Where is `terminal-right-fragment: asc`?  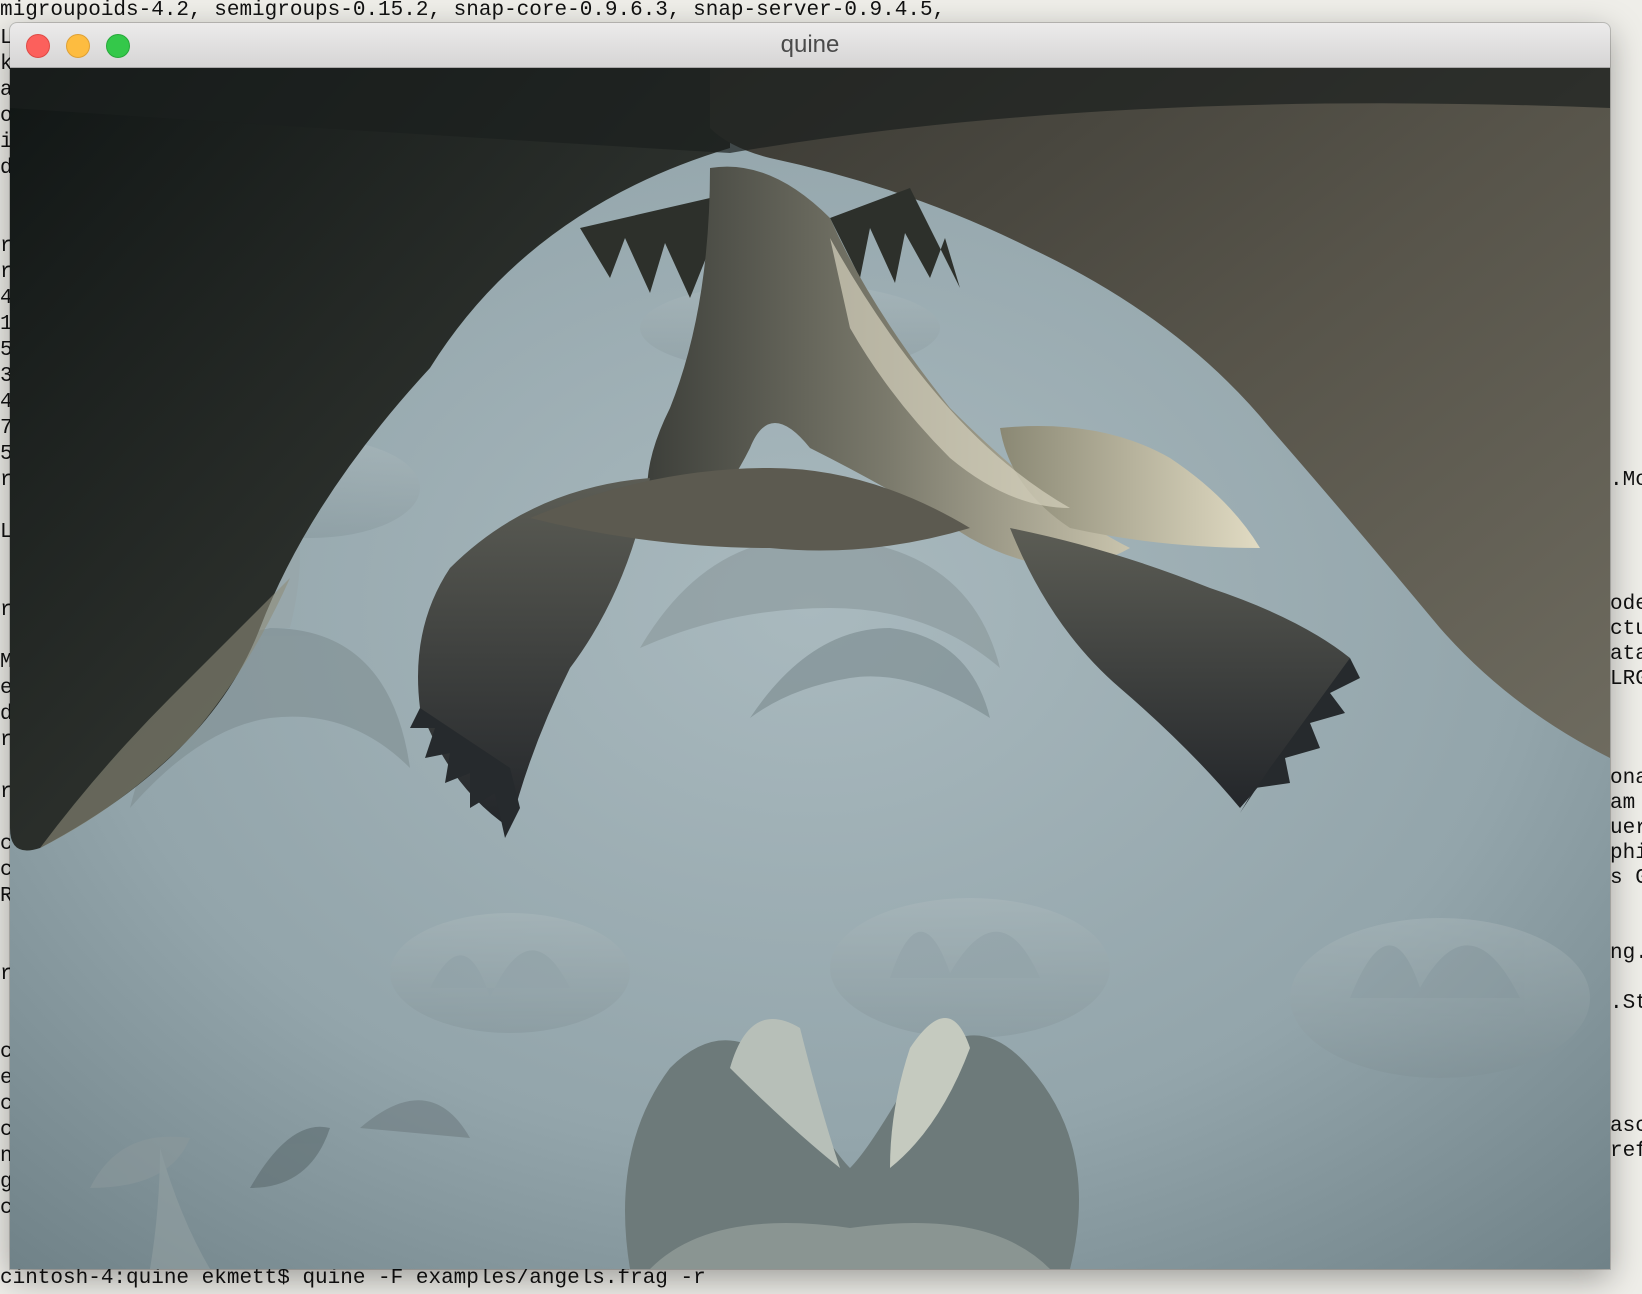
terminal-right-fragment: asc is located at coordinates (1626, 1126).